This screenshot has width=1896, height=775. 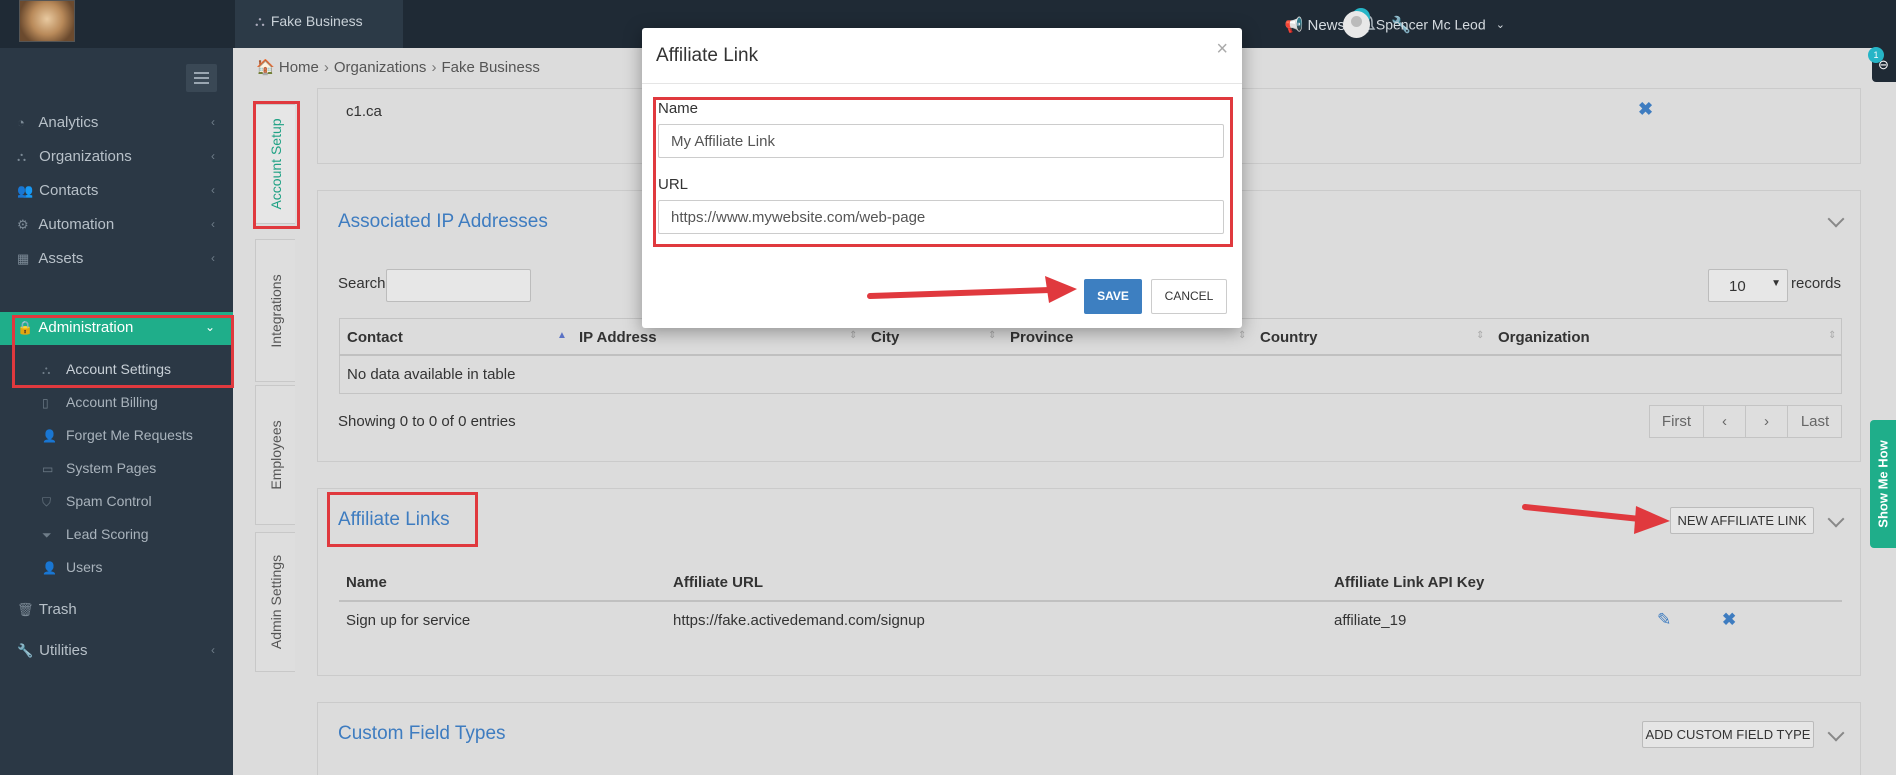 I want to click on add-custom-field-type-button: ADD CUSTOM FIELD TYPE, so click(x=1728, y=734).